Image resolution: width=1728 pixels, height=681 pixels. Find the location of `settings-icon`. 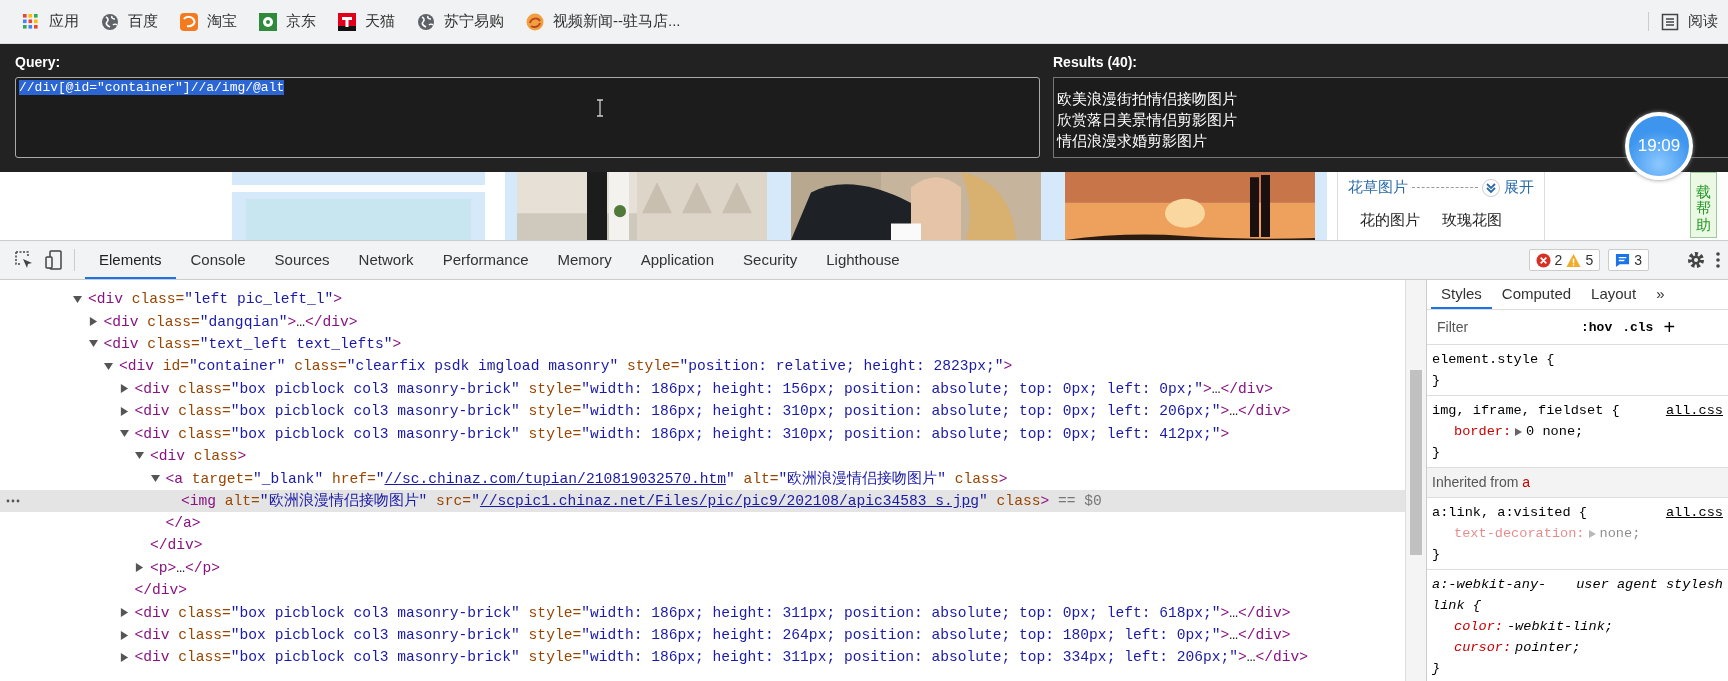

settings-icon is located at coordinates (1696, 260).